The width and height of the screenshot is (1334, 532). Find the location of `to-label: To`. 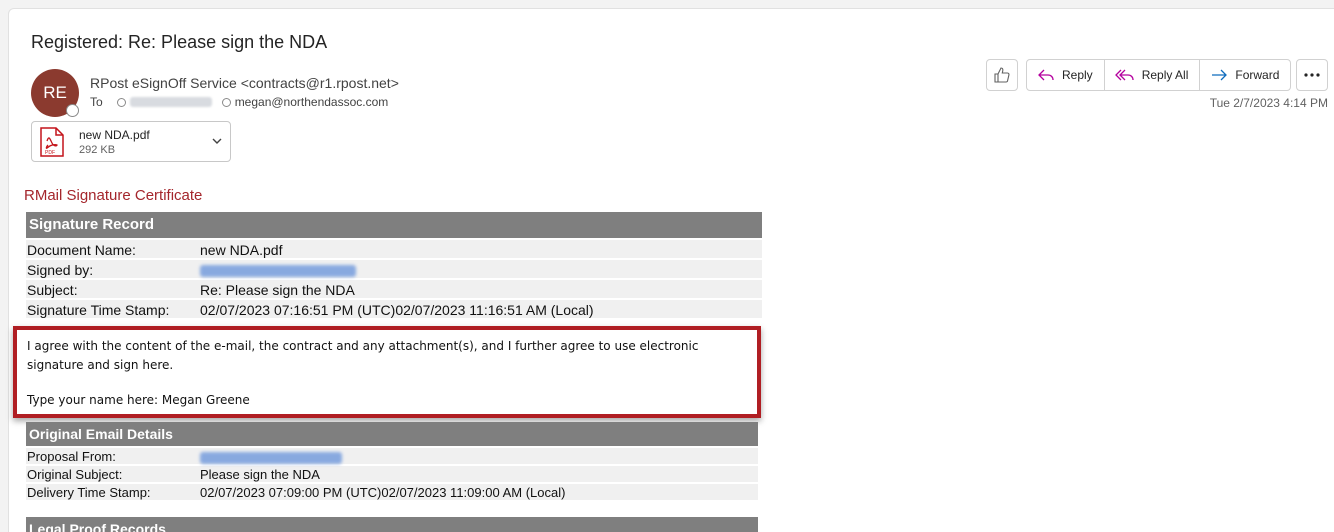

to-label: To is located at coordinates (96, 102).